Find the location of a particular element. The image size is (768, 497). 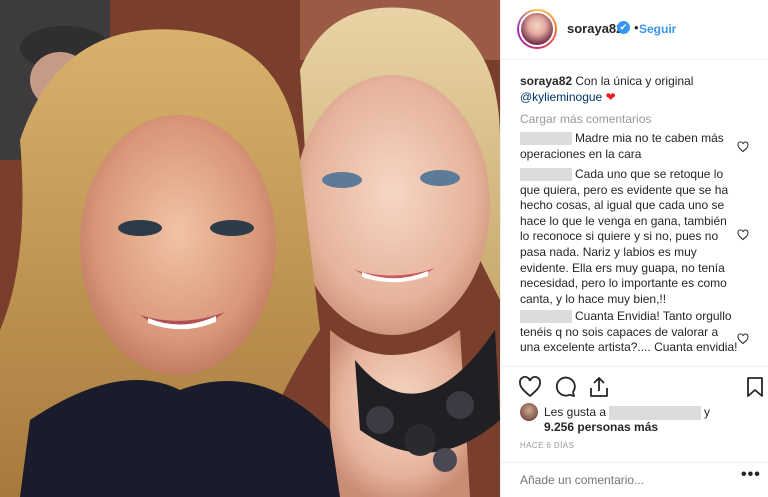

liker-avatar is located at coordinates (529, 412).